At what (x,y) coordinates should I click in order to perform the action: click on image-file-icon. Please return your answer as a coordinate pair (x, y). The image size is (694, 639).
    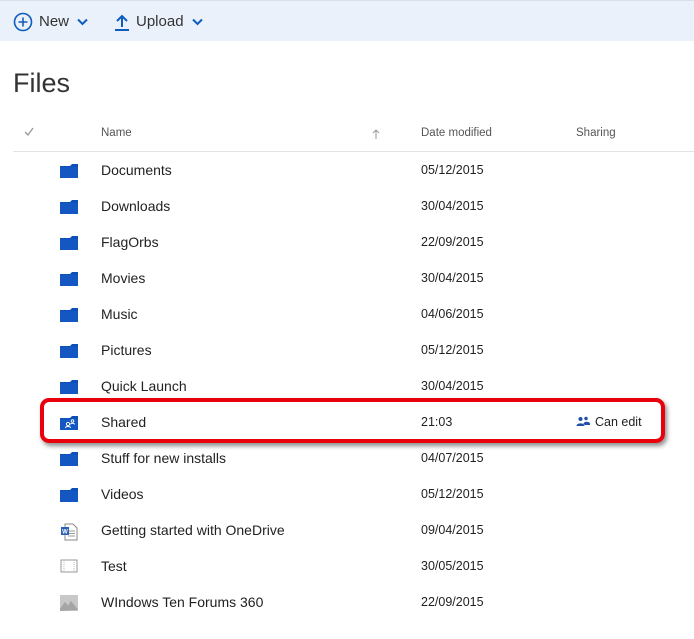
    Looking at the image, I should click on (69, 603).